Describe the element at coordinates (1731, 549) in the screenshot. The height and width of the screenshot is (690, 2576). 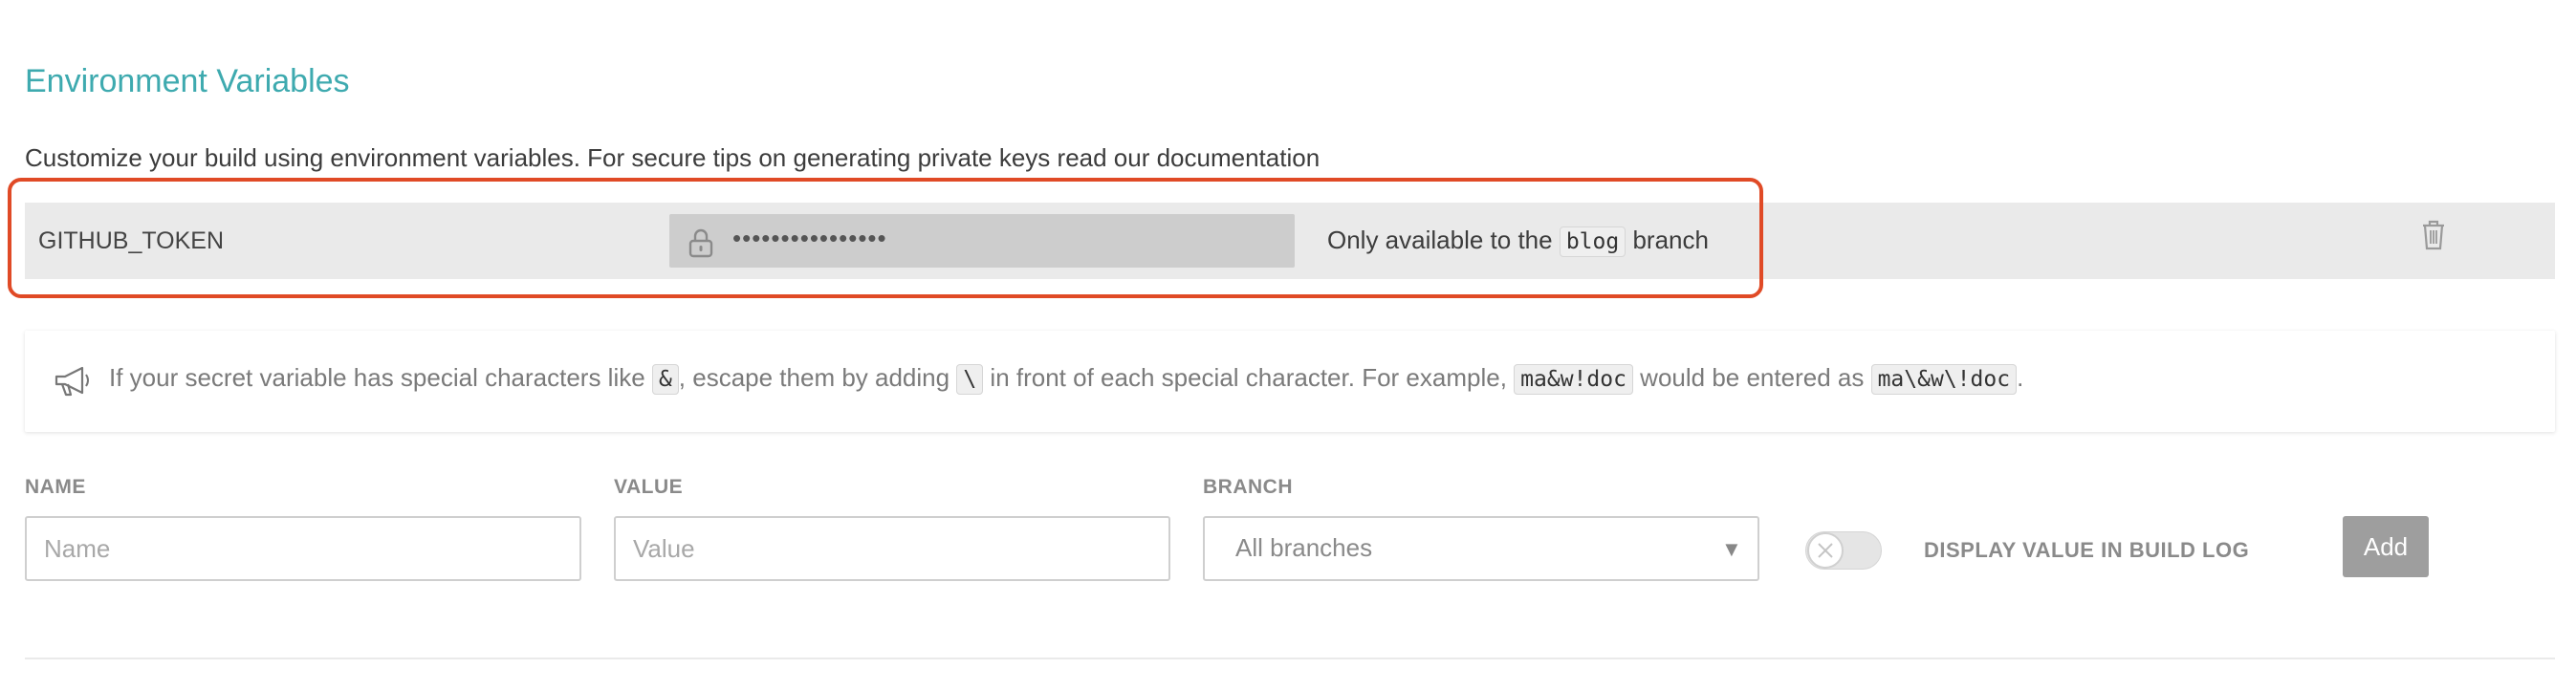
I see `chevron-down-icon: ▼` at that location.